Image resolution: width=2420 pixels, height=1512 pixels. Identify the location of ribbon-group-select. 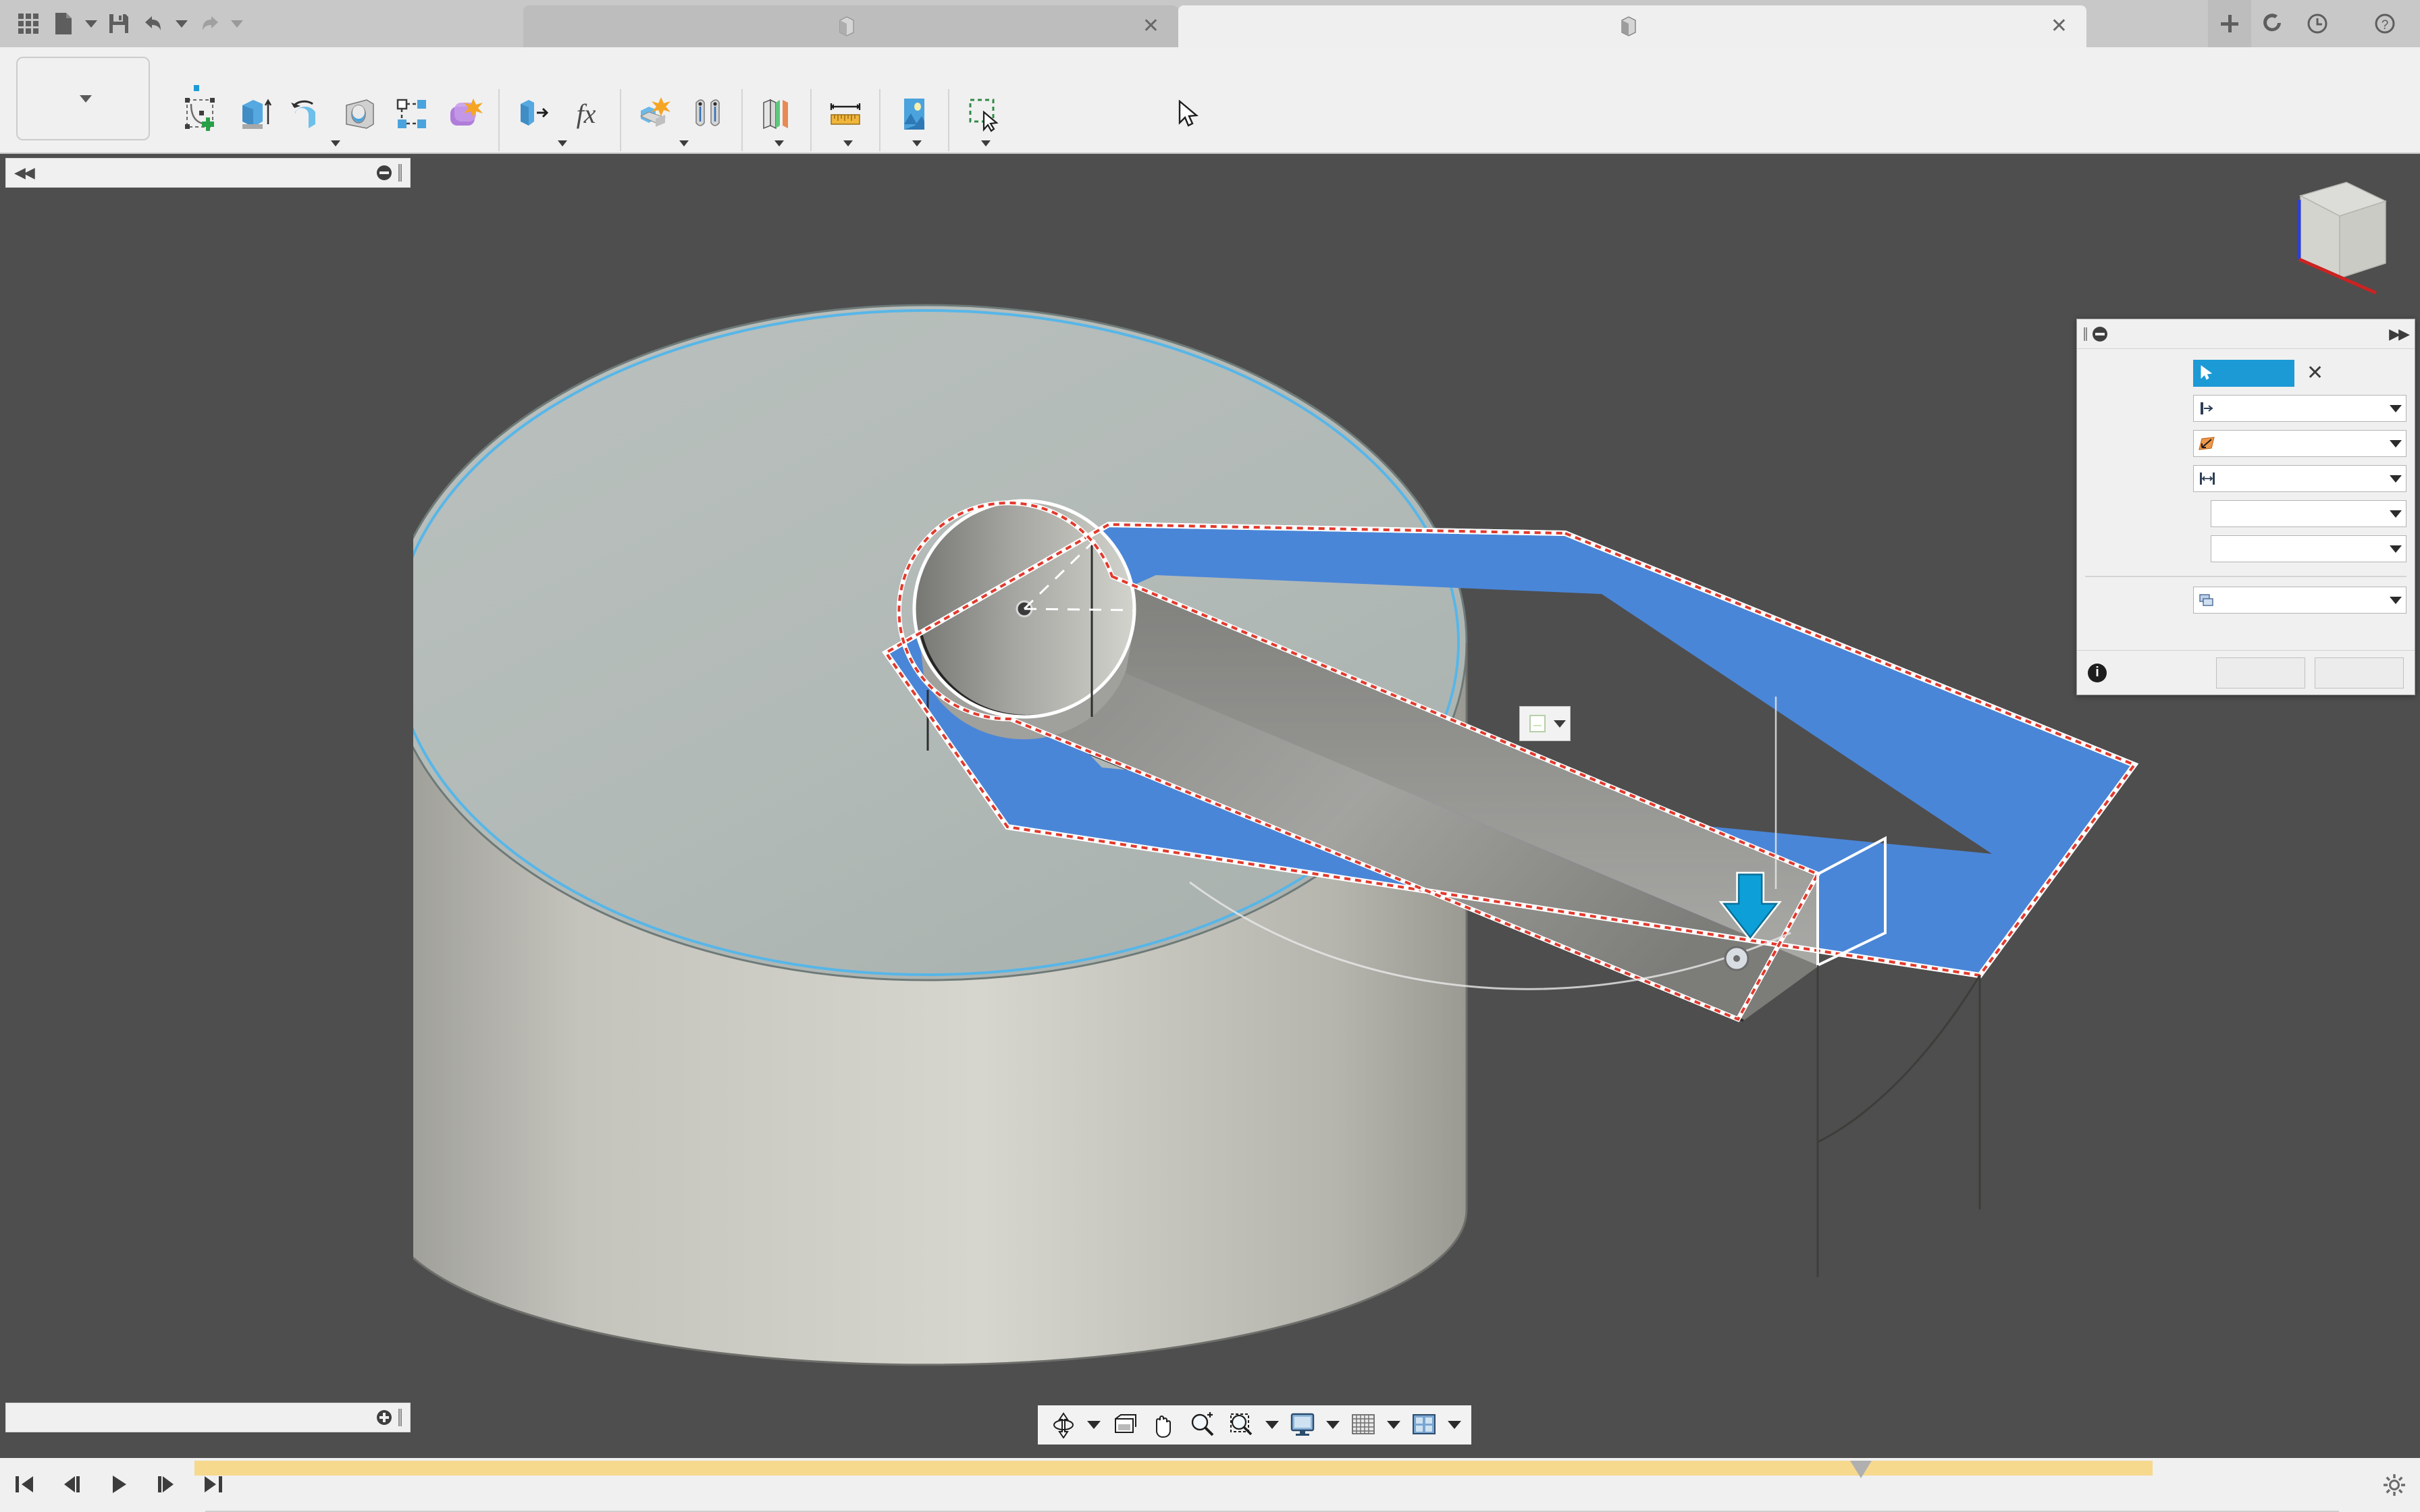
(983, 118).